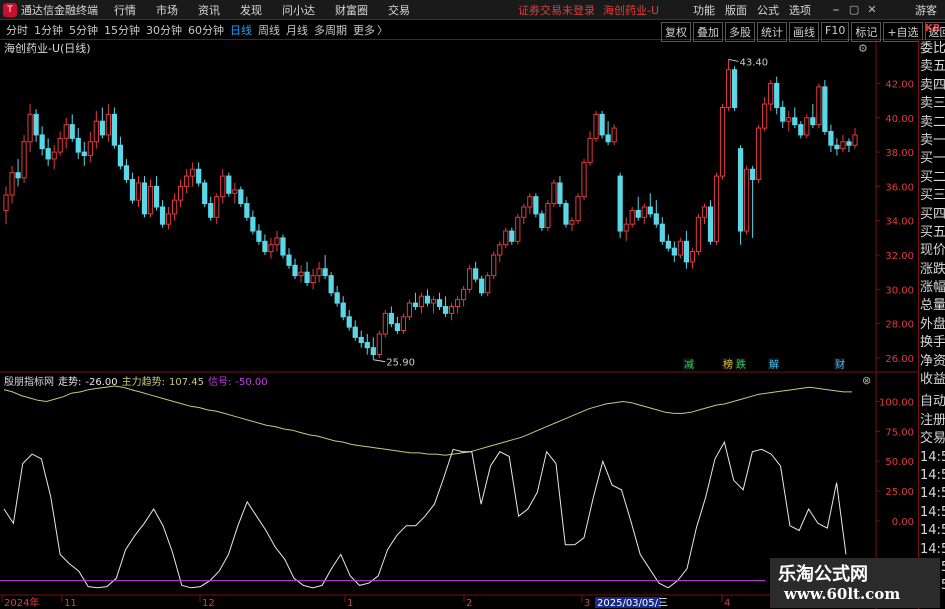 Image resolution: width=945 pixels, height=609 pixels. Describe the element at coordinates (297, 30) in the screenshot. I see `tab-period-8: 月线` at that location.